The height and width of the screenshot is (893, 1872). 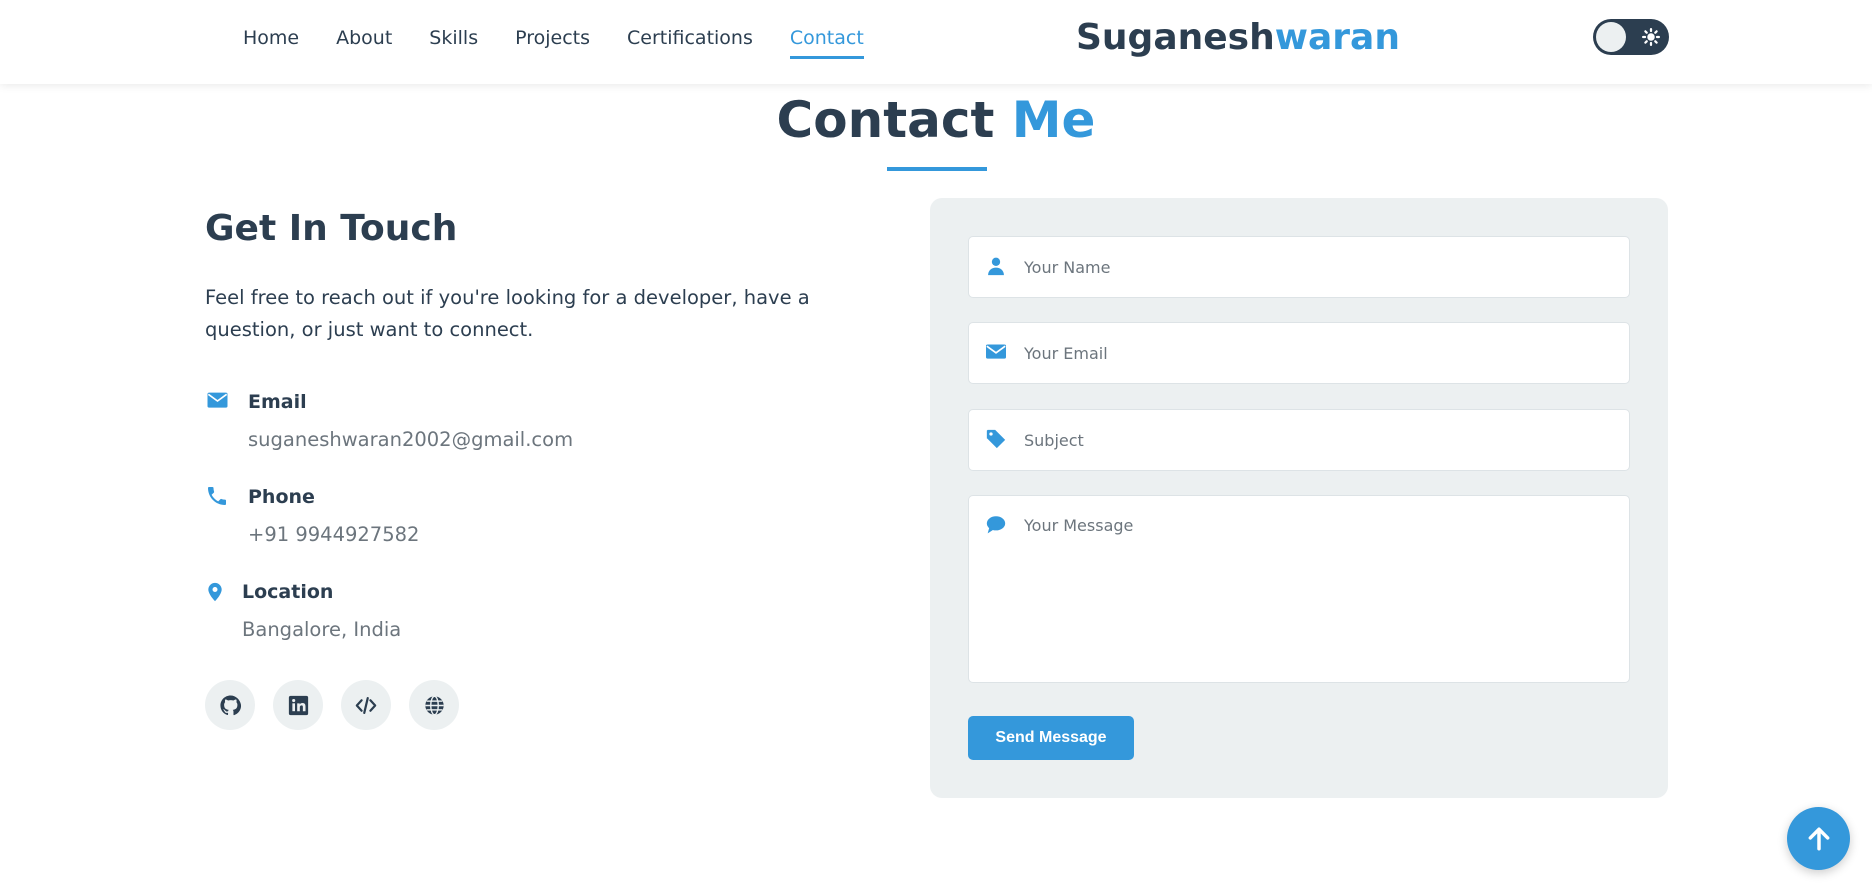 I want to click on brand-main-text: Suganesh, so click(x=1175, y=37).